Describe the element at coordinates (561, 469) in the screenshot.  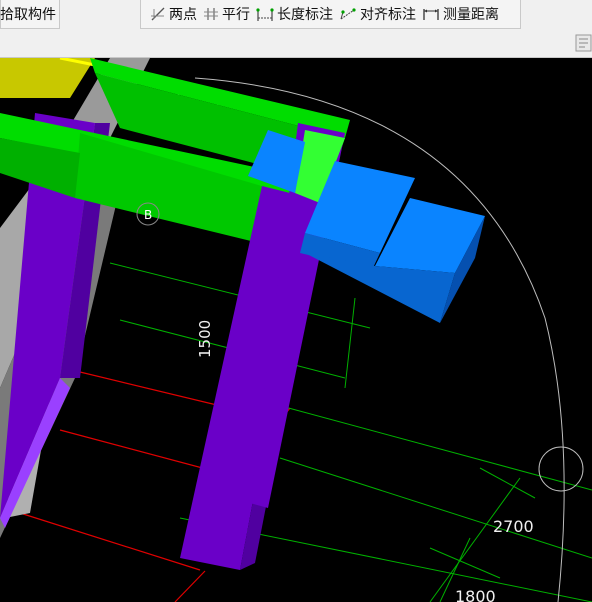
I see `arc-handle-right` at that location.